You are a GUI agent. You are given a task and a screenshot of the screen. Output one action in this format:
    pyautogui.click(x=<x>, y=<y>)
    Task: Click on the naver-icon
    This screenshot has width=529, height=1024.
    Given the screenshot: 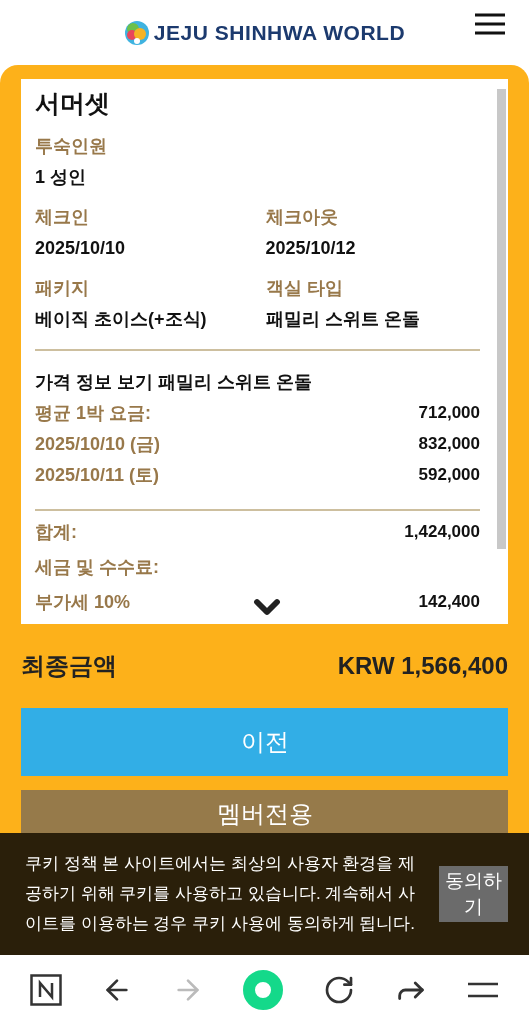 What is the action you would take?
    pyautogui.click(x=45, y=989)
    